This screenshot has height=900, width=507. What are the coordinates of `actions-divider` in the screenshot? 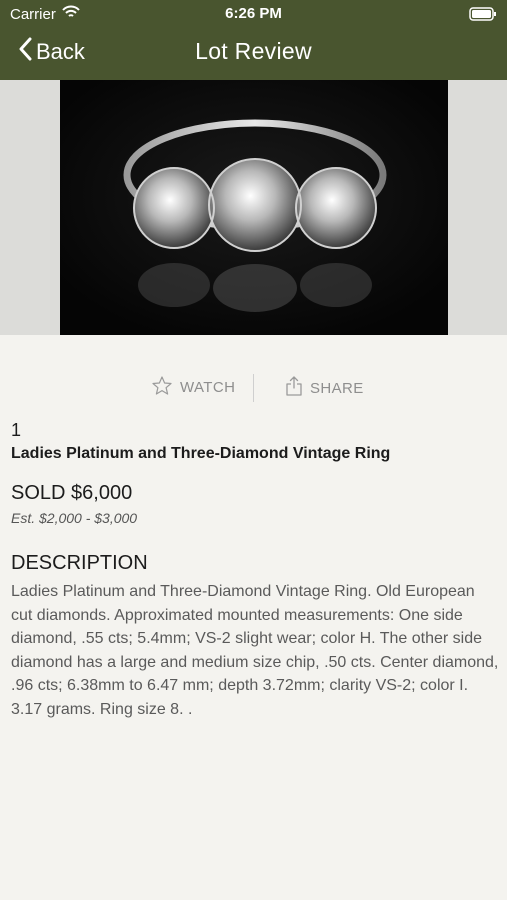 It's located at (253, 388).